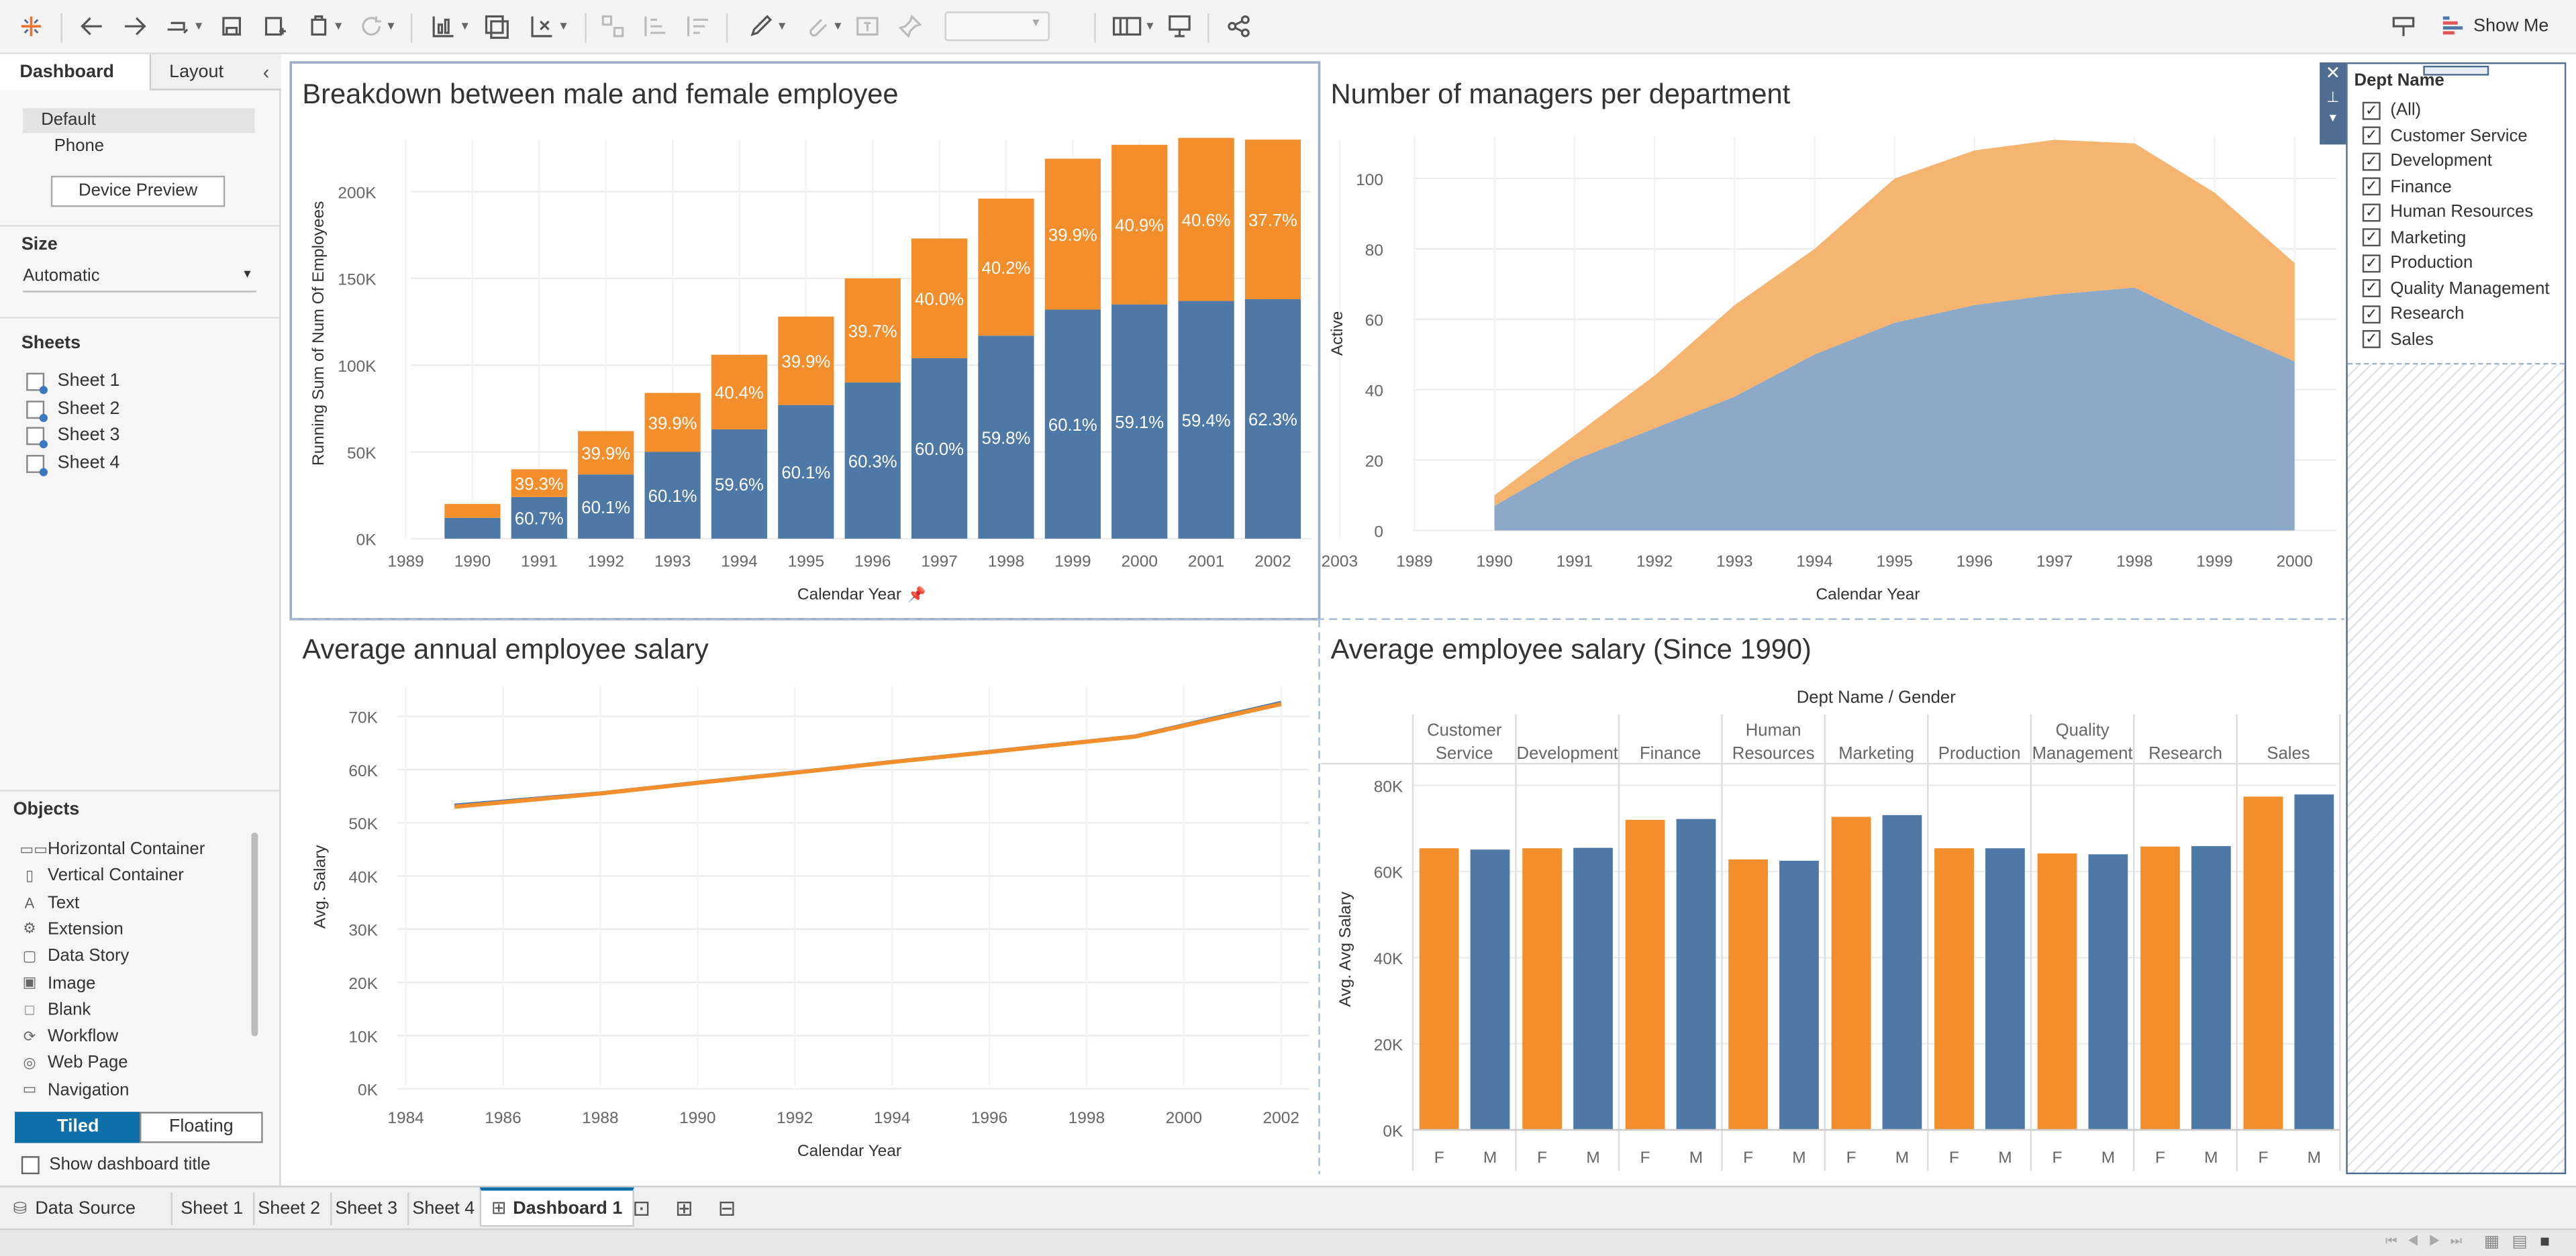 This screenshot has height=1256, width=2576. What do you see at coordinates (2545, 1242) in the screenshot?
I see `sheet-sorter-icon: ■` at bounding box center [2545, 1242].